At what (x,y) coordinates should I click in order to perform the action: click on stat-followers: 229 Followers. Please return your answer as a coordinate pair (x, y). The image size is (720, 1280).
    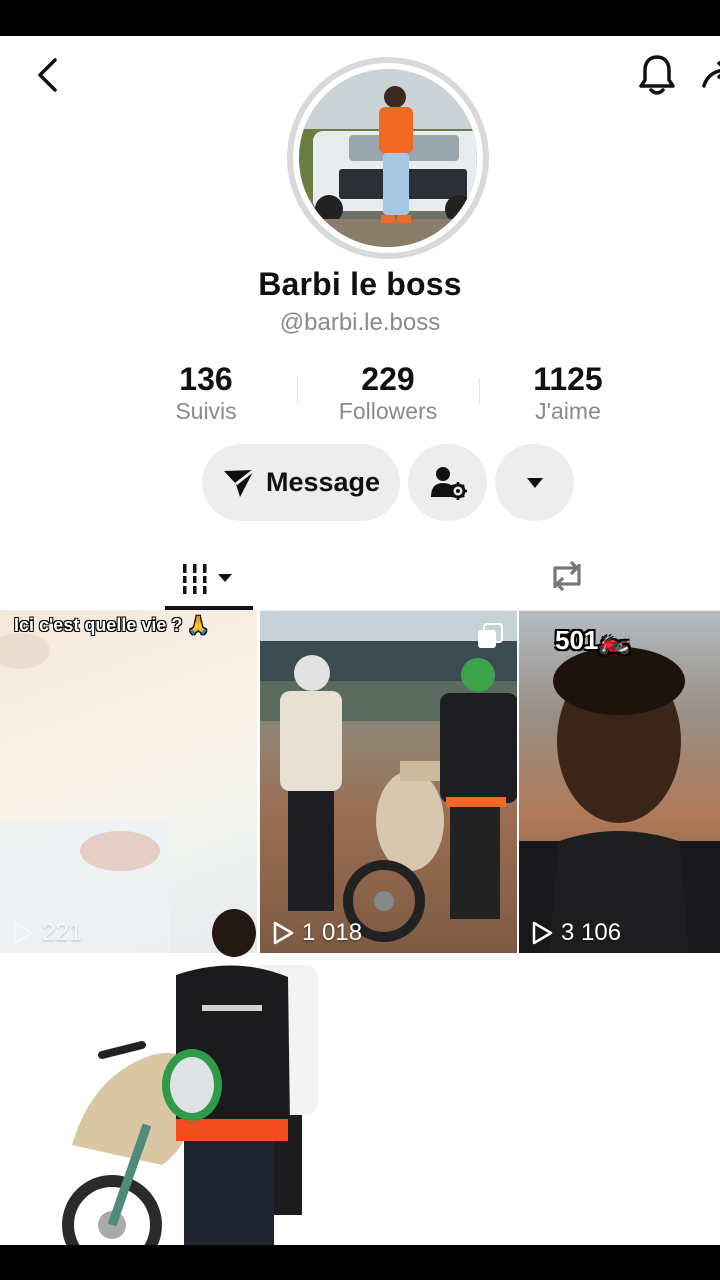
    Looking at the image, I should click on (388, 392).